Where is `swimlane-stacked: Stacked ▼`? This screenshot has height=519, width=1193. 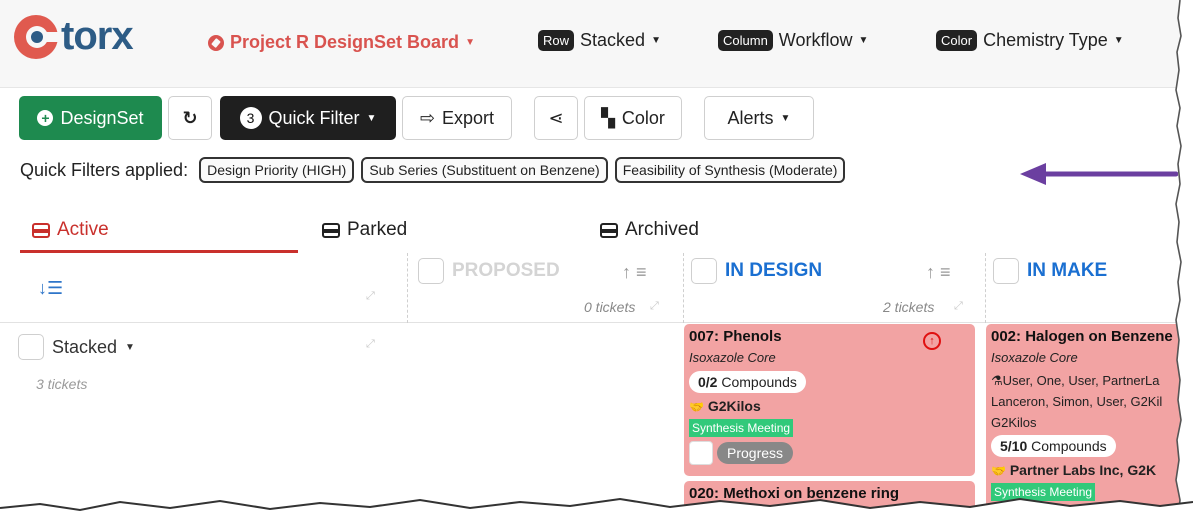
swimlane-stacked: Stacked ▼ is located at coordinates (76, 347).